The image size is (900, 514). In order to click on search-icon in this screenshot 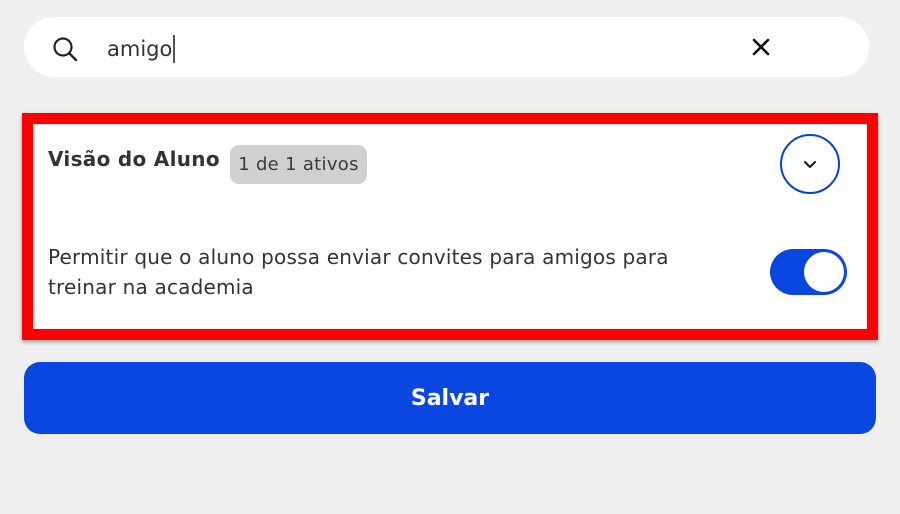, I will do `click(65, 49)`.